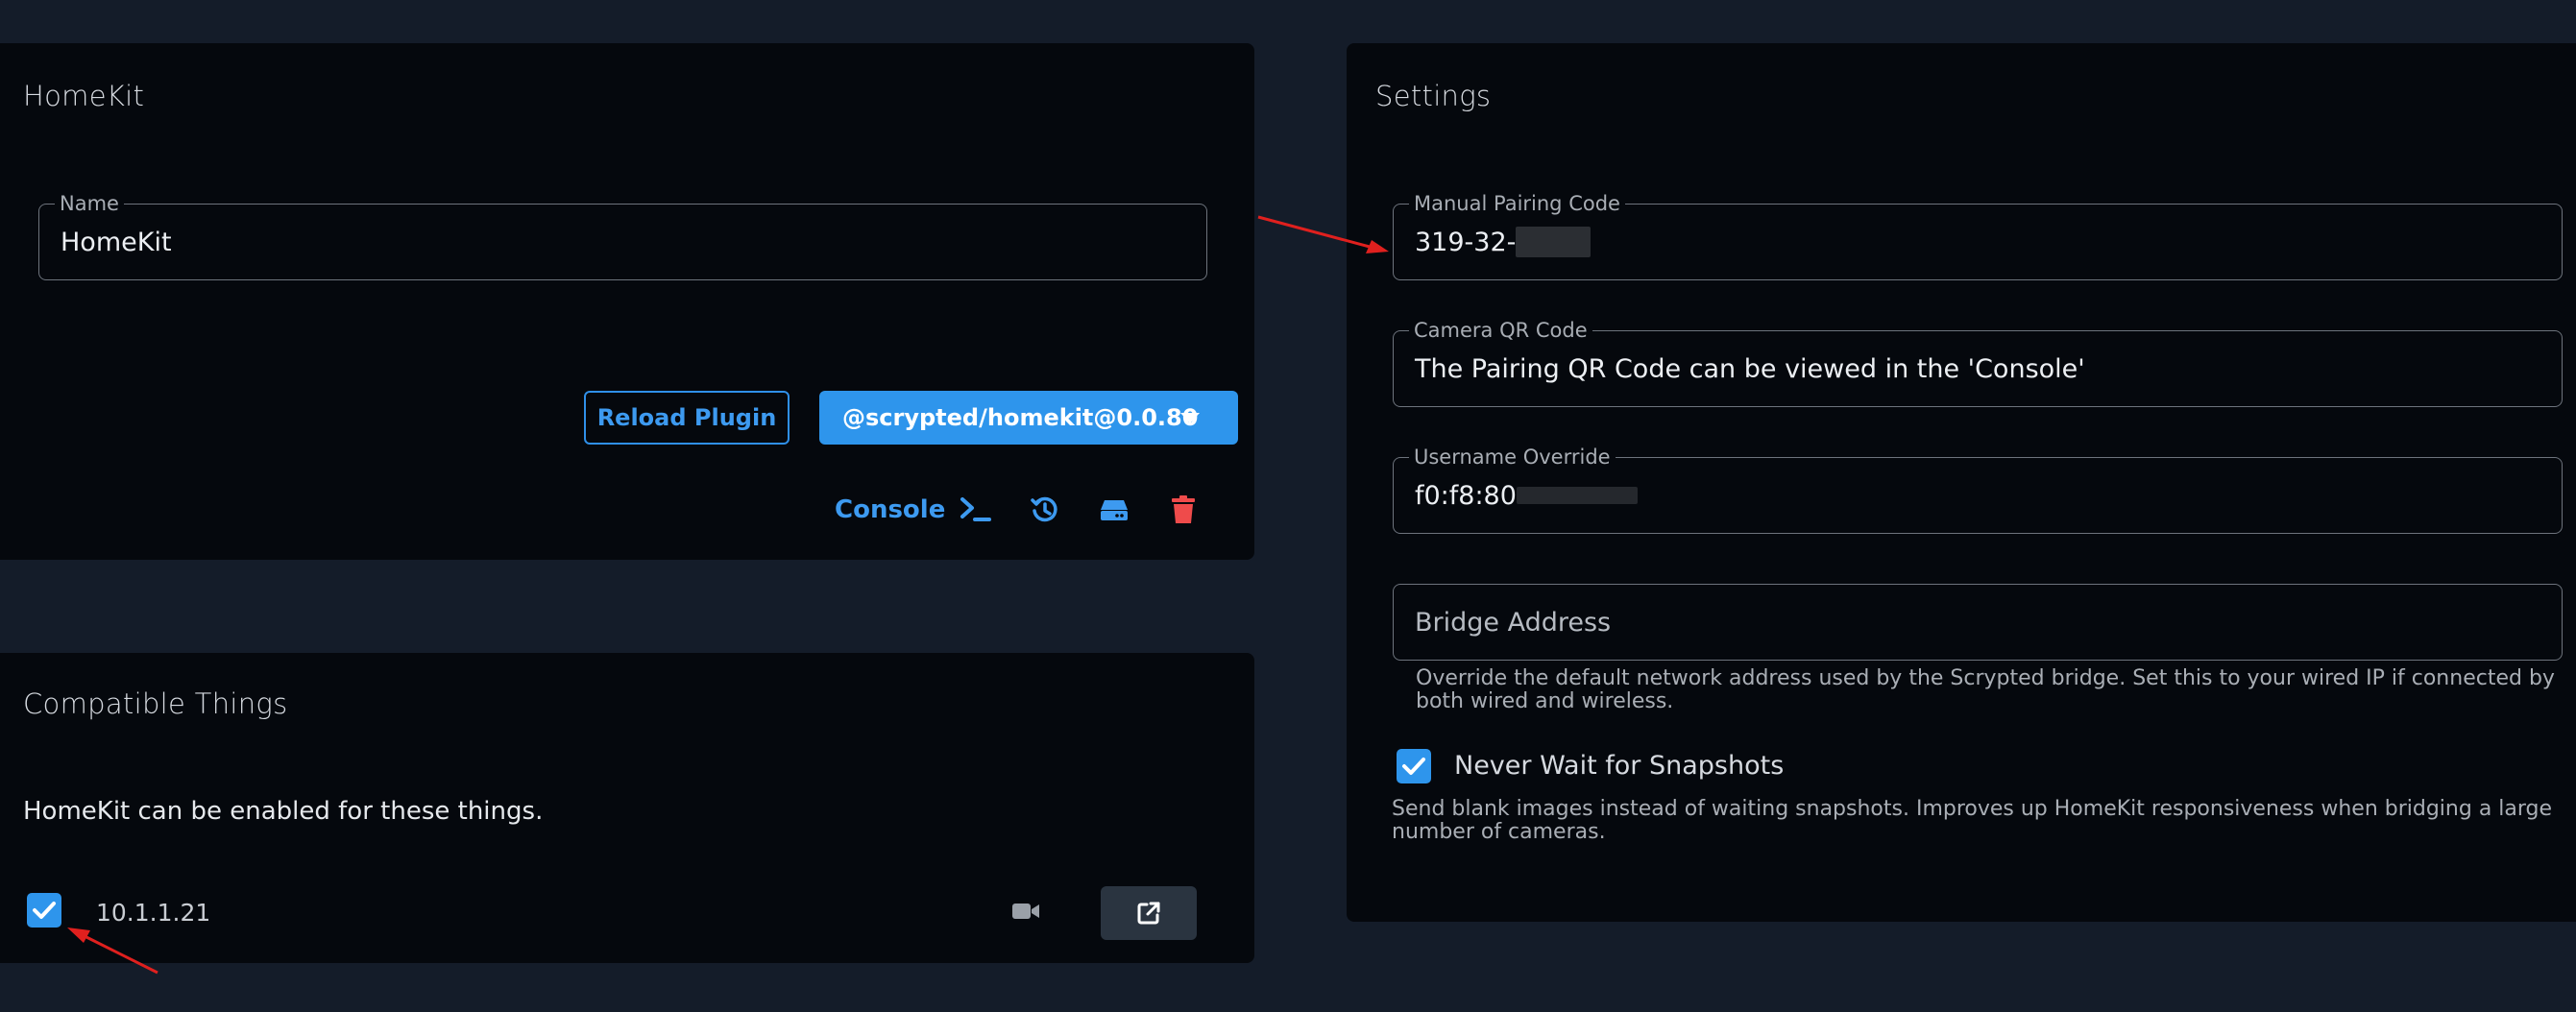  What do you see at coordinates (1978, 622) in the screenshot?
I see `bridge-address-field: Bridge Address` at bounding box center [1978, 622].